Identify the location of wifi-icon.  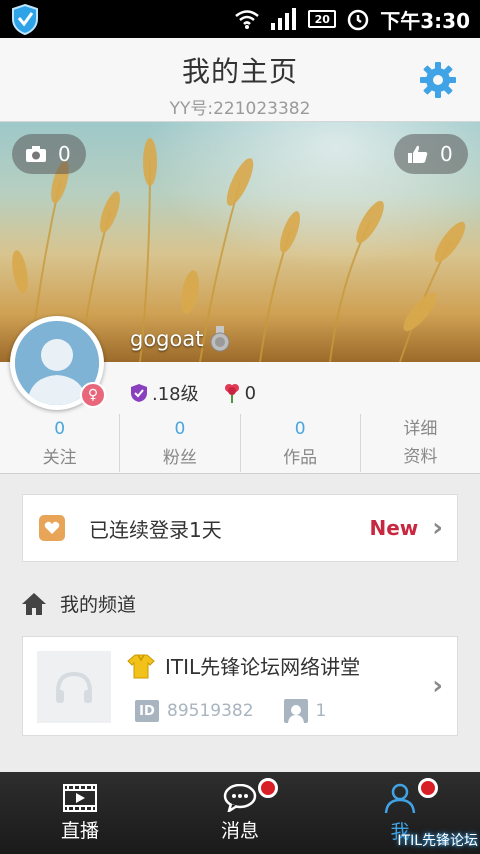
(247, 19).